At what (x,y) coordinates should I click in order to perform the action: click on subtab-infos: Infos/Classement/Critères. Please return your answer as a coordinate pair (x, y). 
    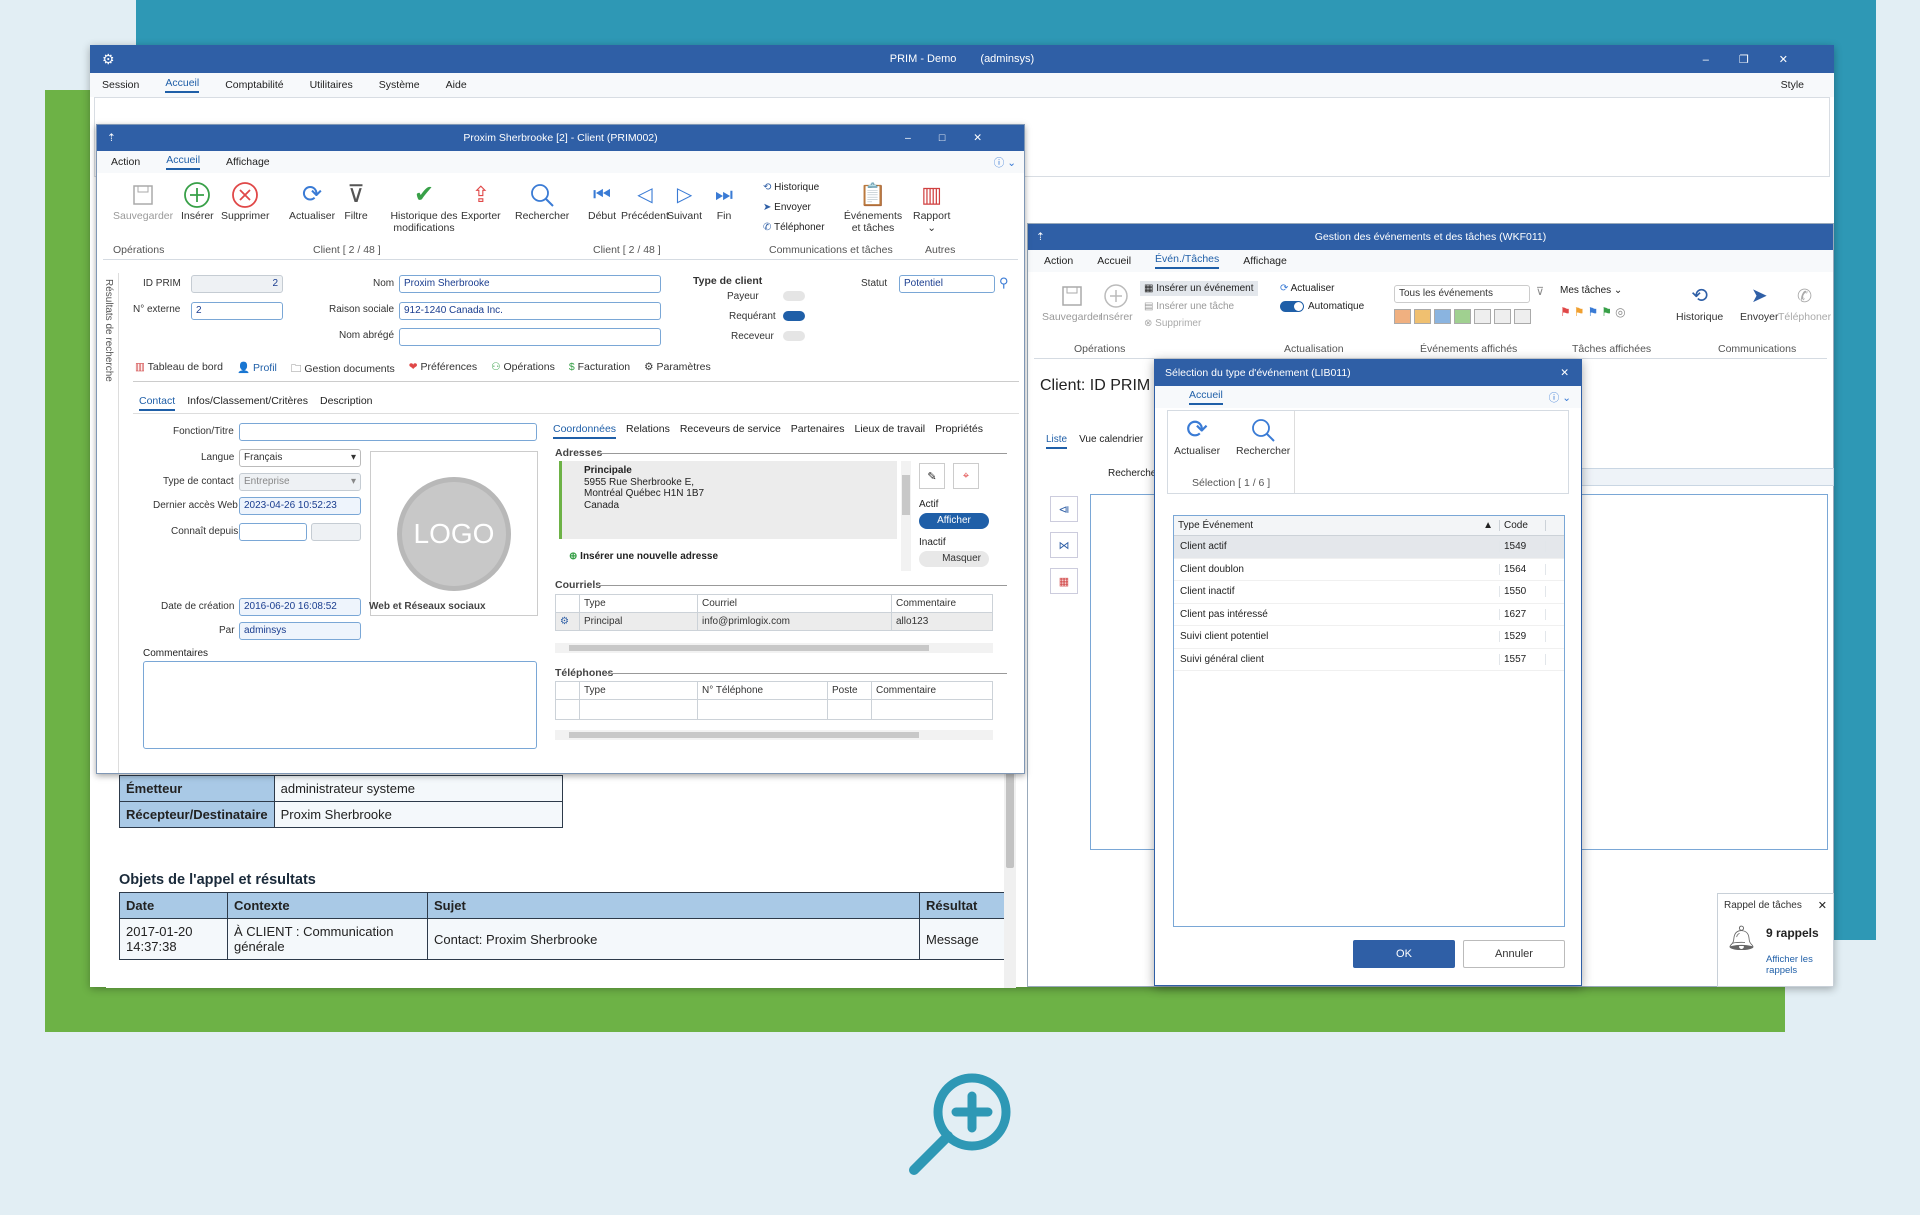
    Looking at the image, I should click on (247, 403).